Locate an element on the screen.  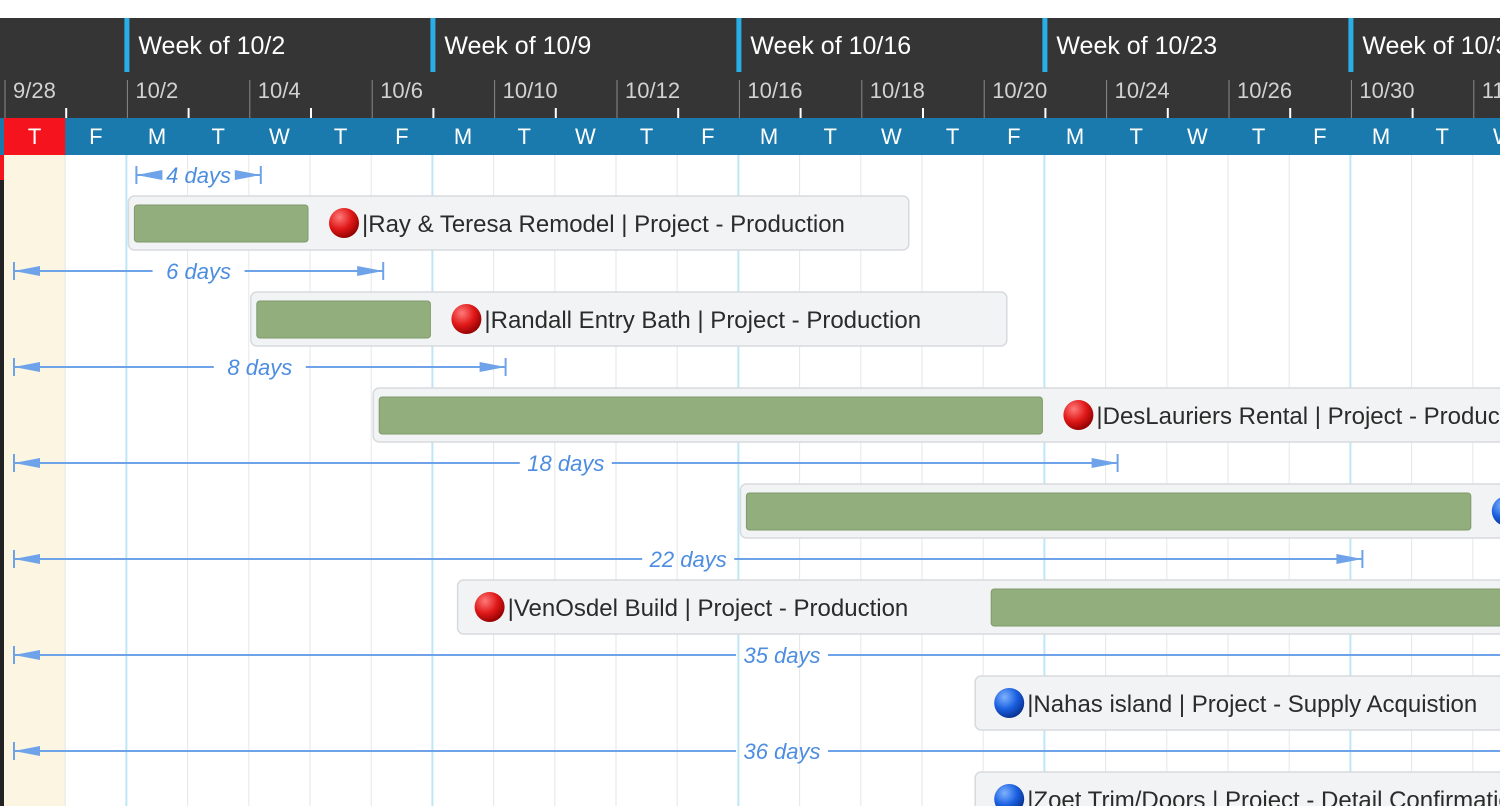
date-tick-label: 10/18 is located at coordinates (897, 90).